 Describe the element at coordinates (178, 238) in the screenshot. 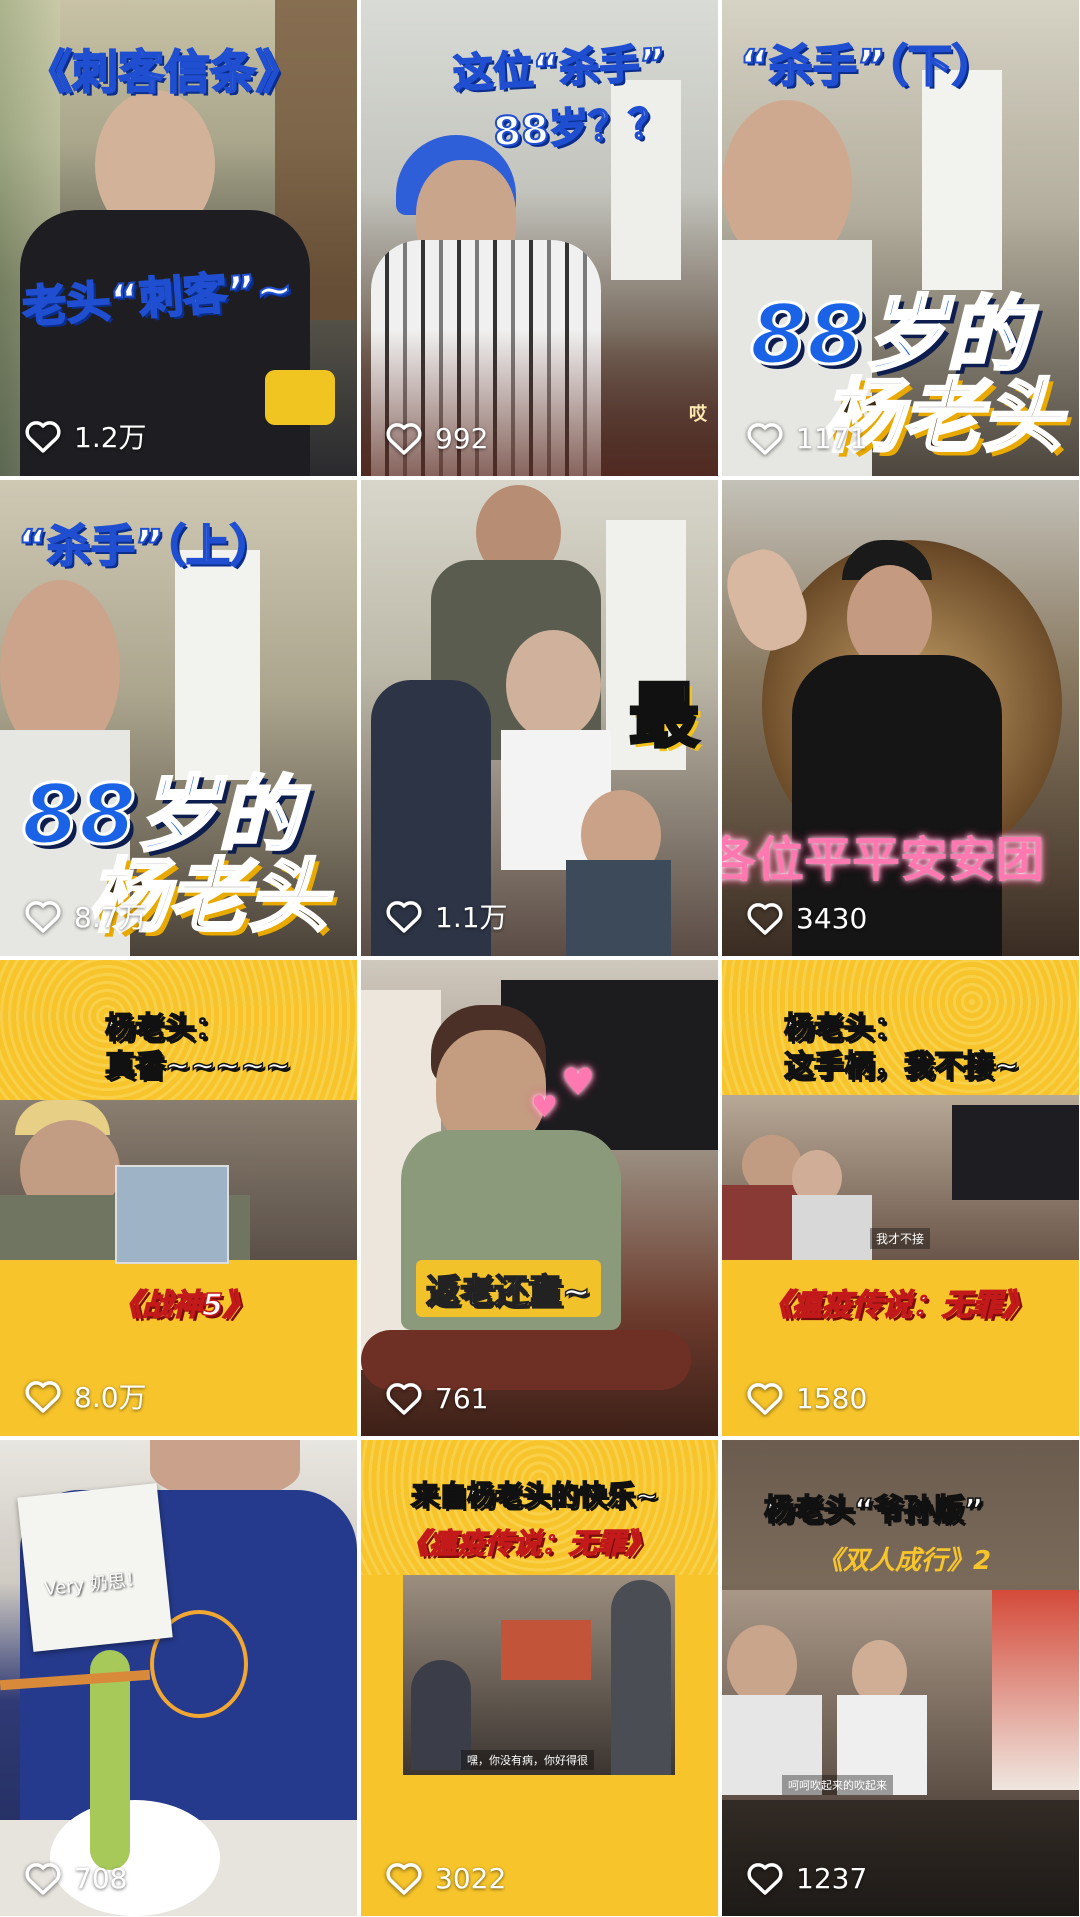

I see `video-tile: 《刺客信条》 老头“刺客”~ 1.2万` at that location.